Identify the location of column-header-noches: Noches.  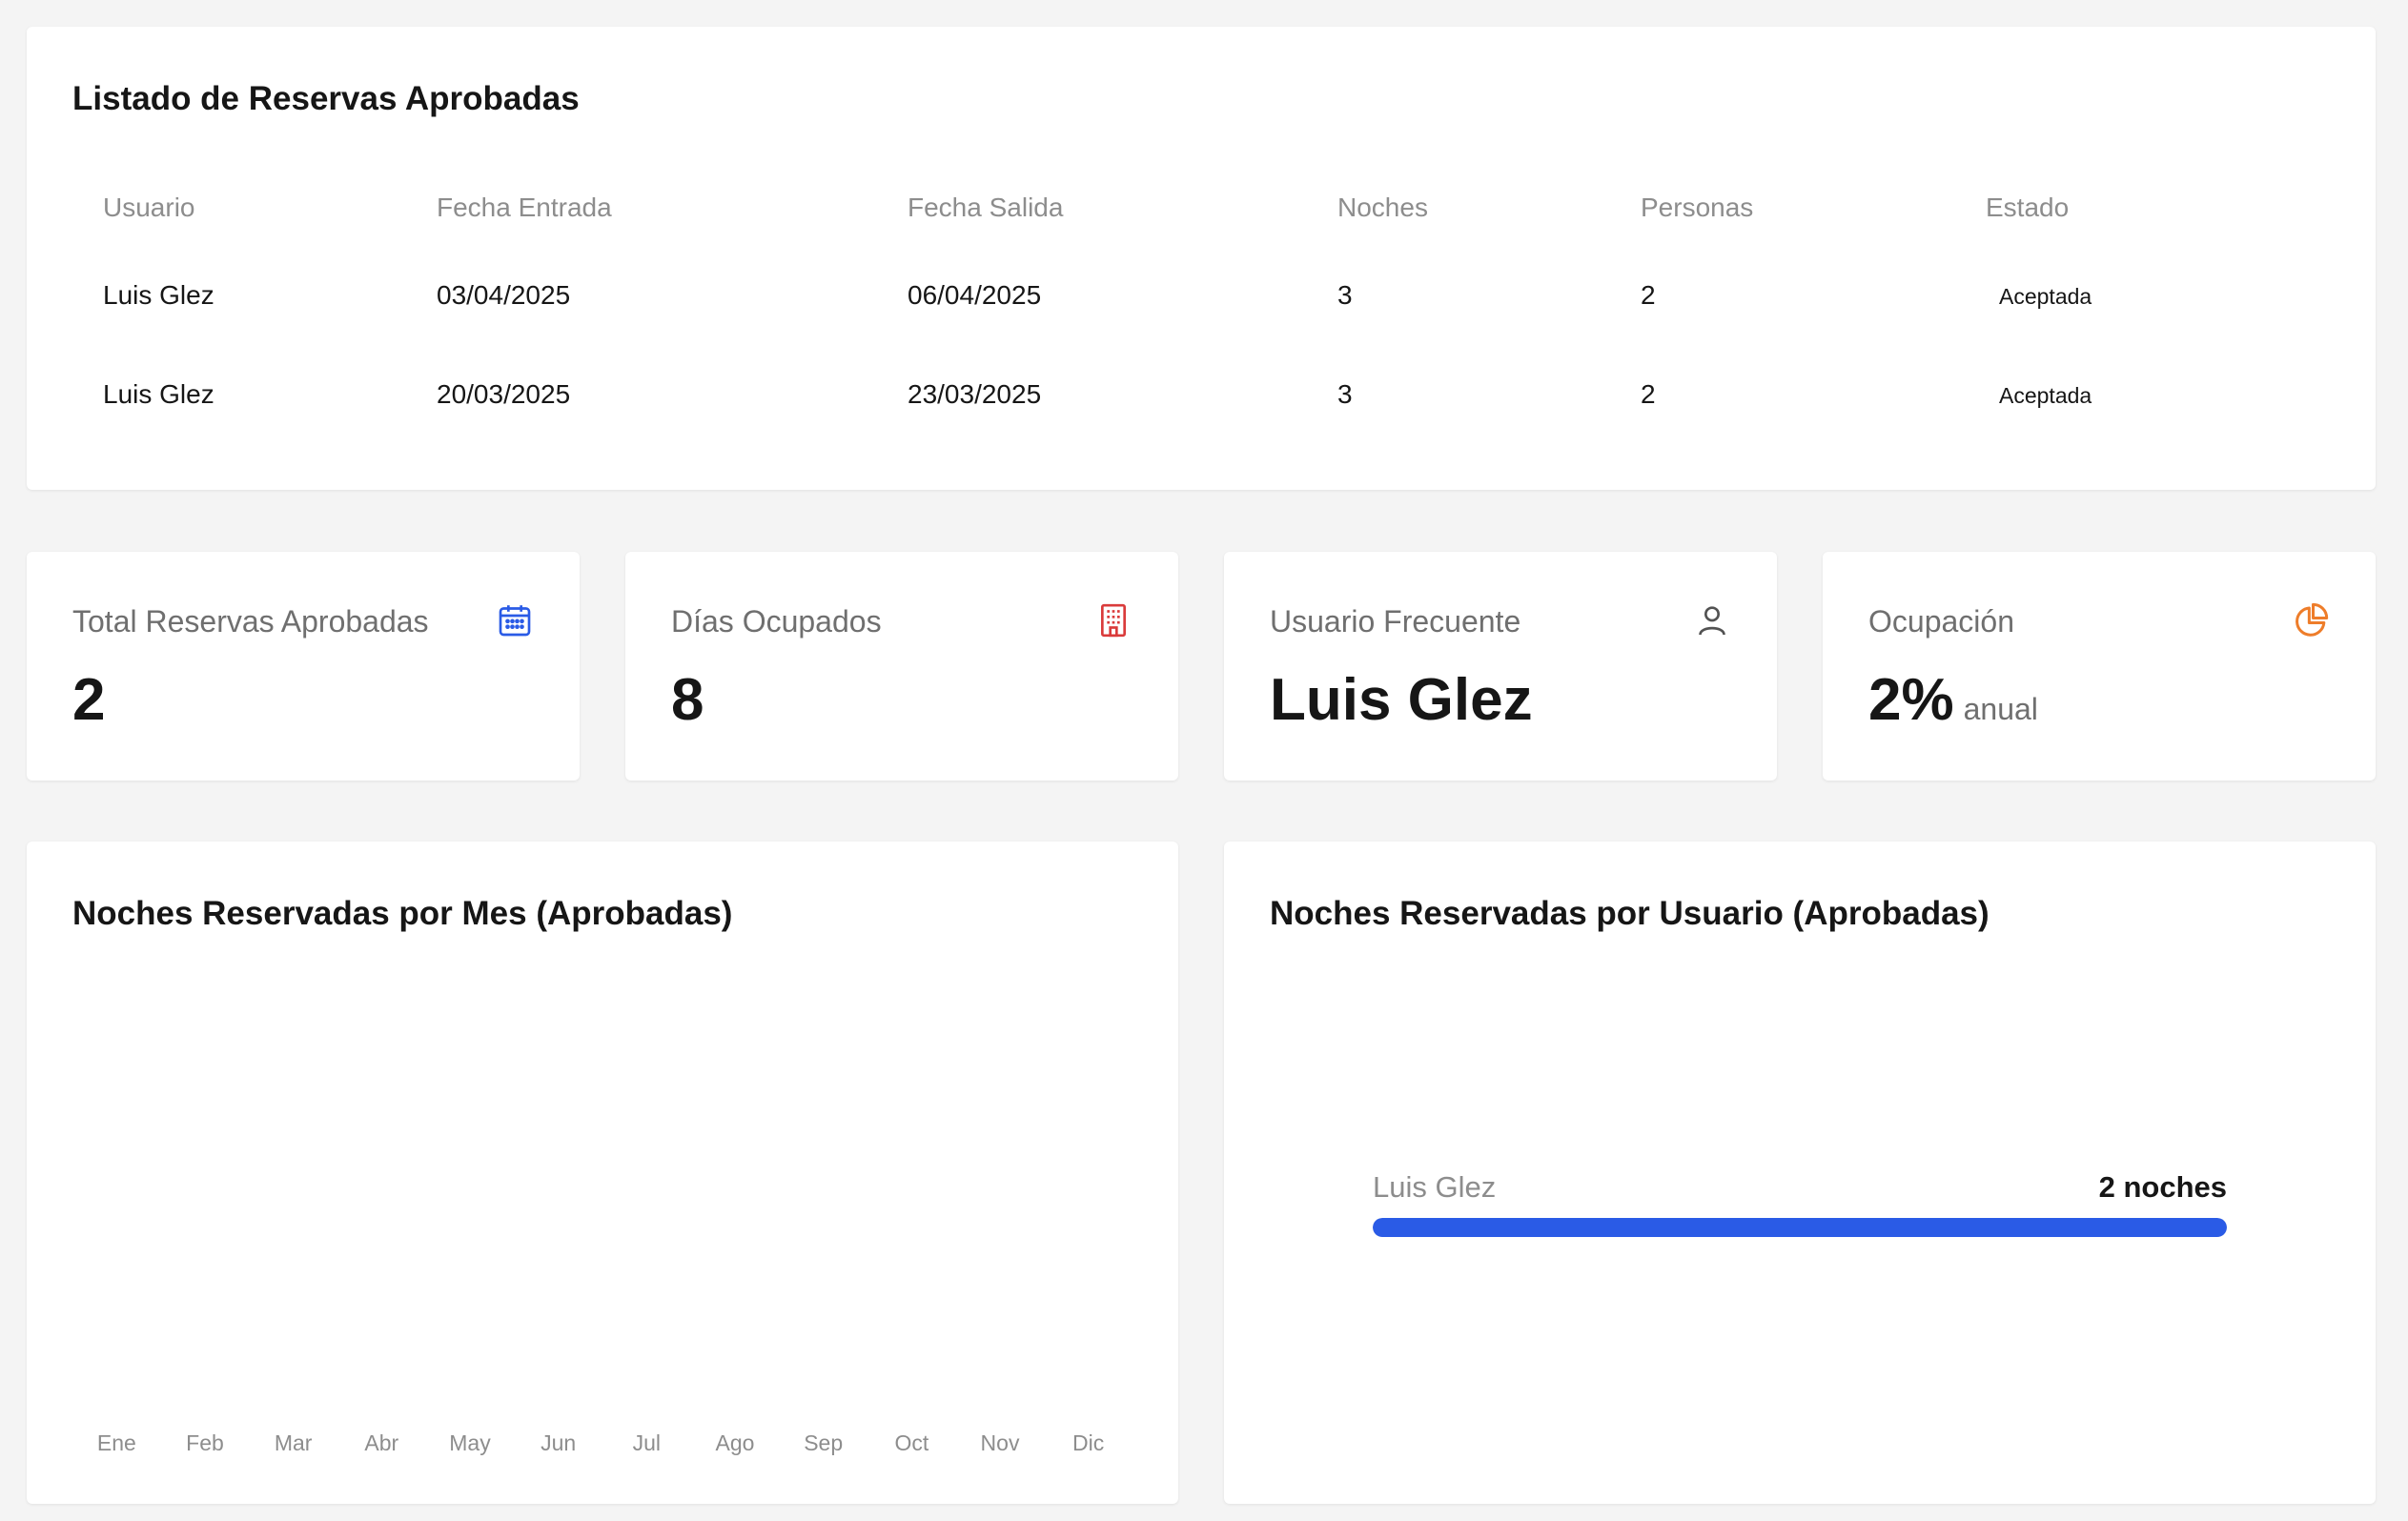
(1458, 208).